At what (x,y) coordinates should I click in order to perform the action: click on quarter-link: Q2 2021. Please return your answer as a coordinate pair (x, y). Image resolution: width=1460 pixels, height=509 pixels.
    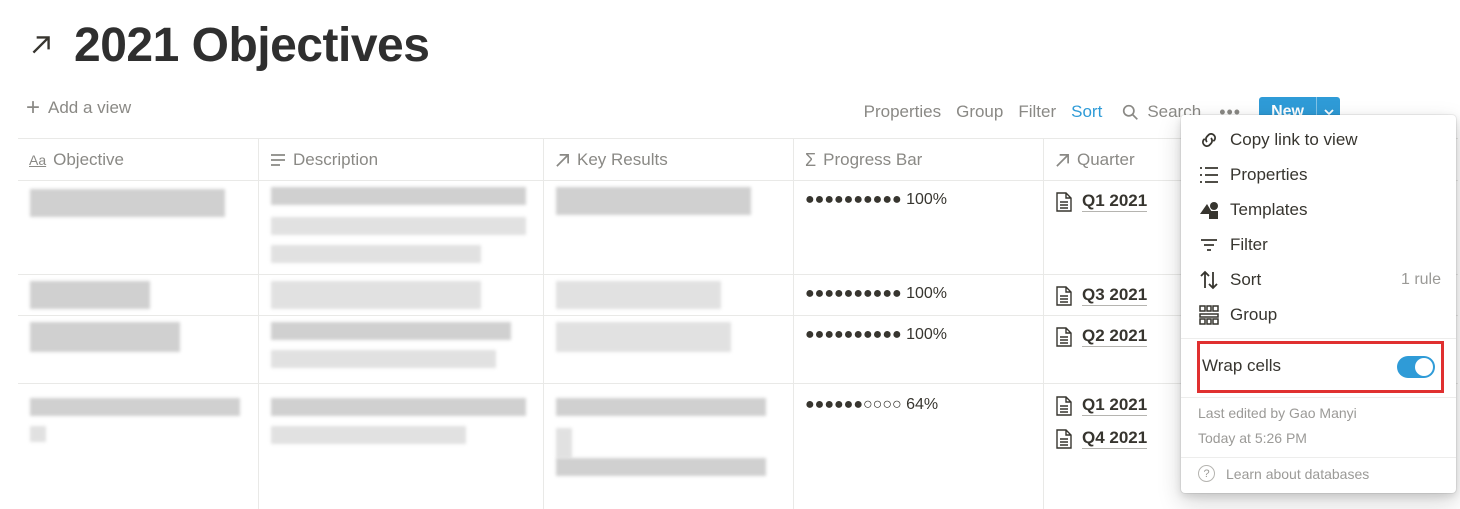
    Looking at the image, I should click on (1102, 336).